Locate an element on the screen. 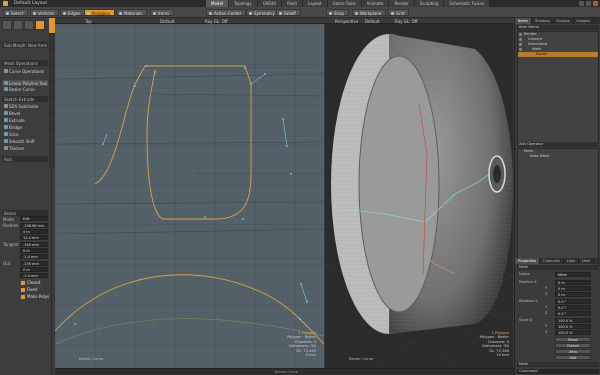  tool-sds-subdivide: SDS Subdivide is located at coordinates (25, 106).